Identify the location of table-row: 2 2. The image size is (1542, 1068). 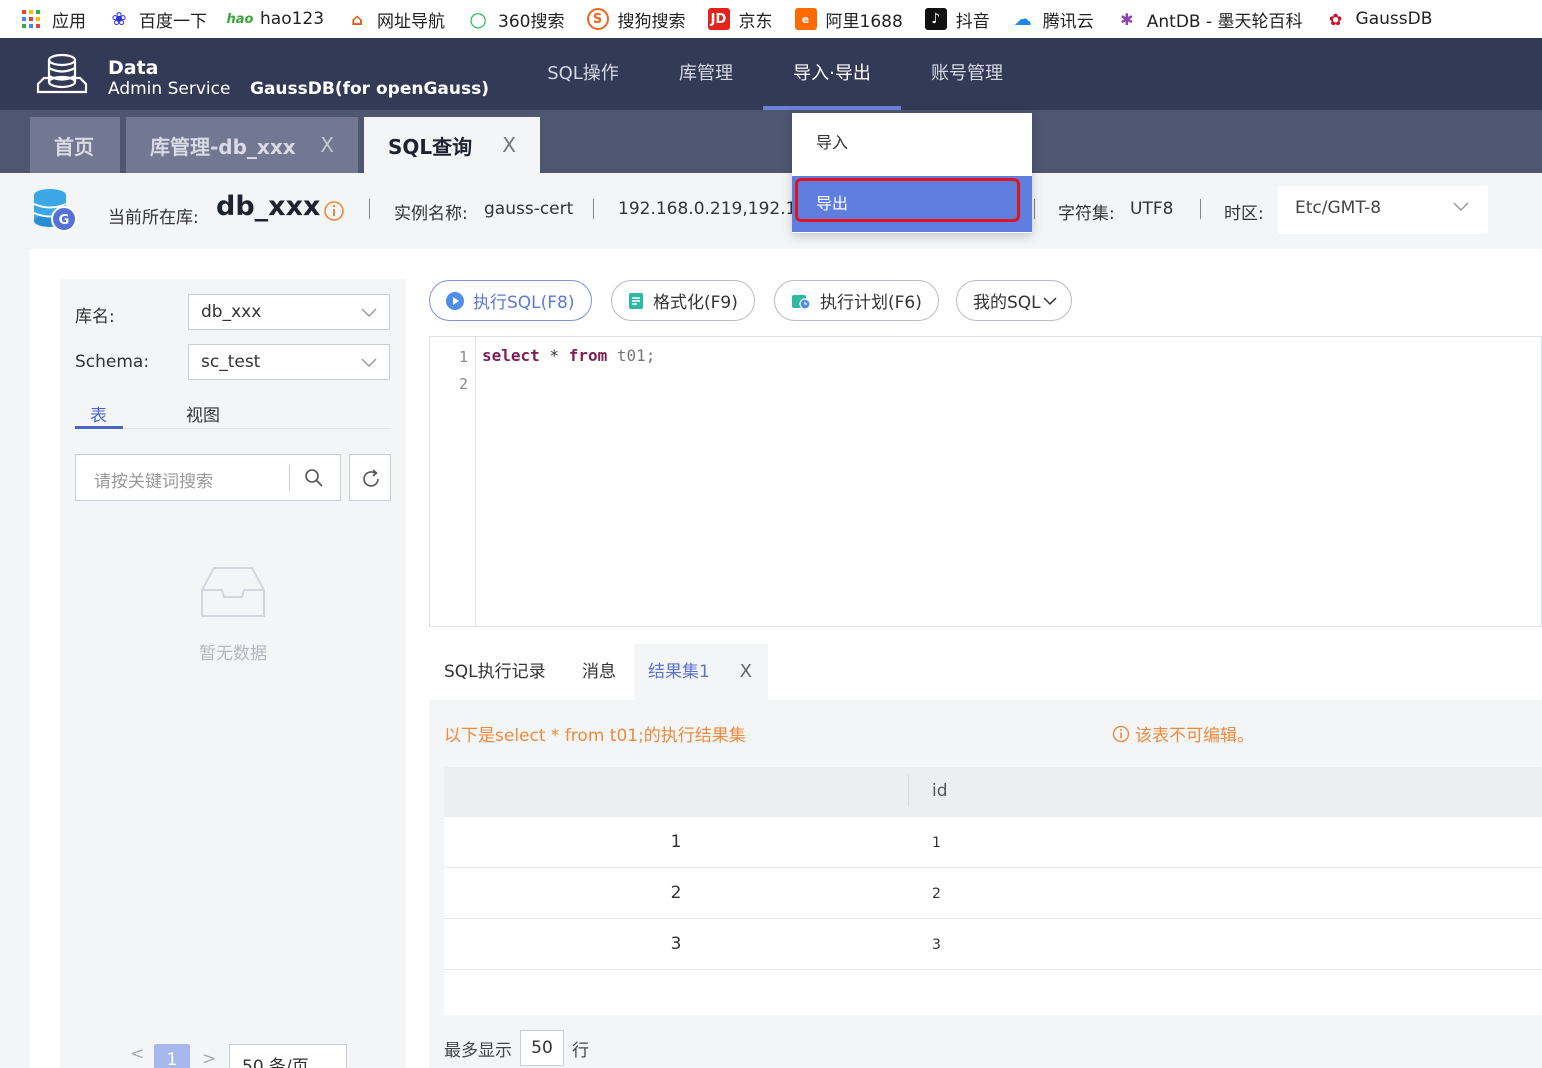
(993, 893).